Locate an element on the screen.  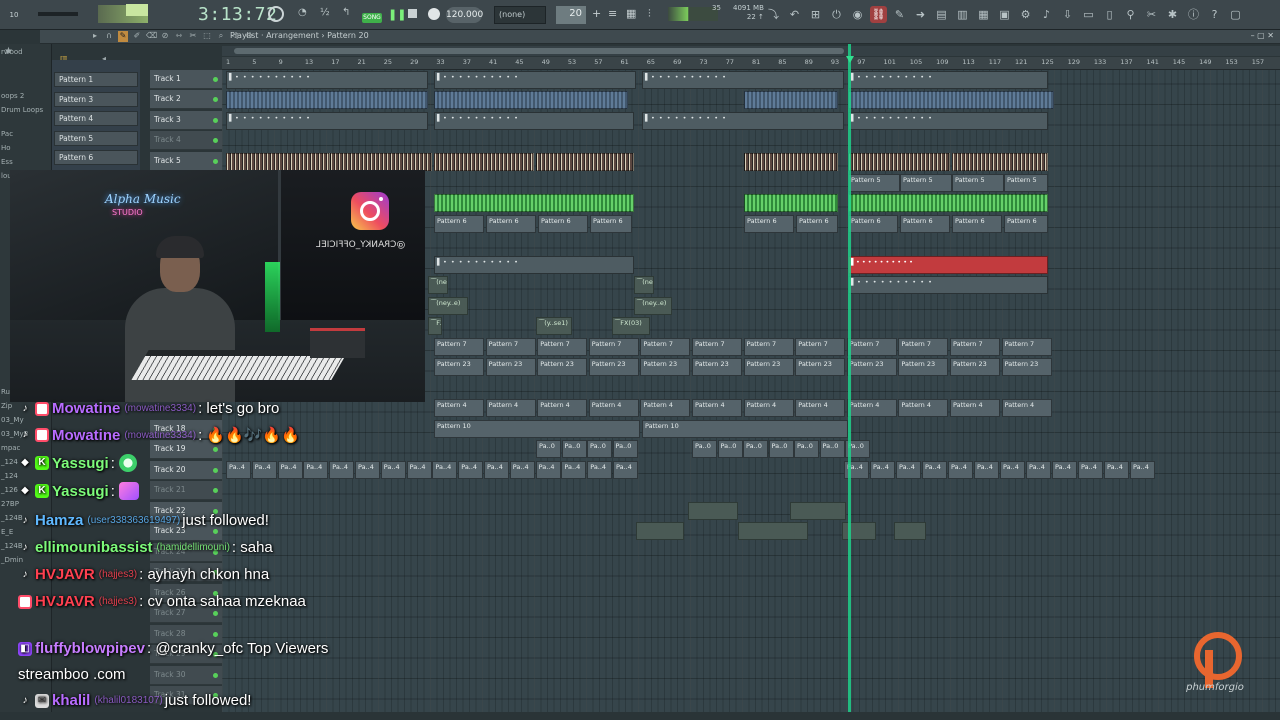
zoom-tool-icon: ⌕ is located at coordinates (221, 36).